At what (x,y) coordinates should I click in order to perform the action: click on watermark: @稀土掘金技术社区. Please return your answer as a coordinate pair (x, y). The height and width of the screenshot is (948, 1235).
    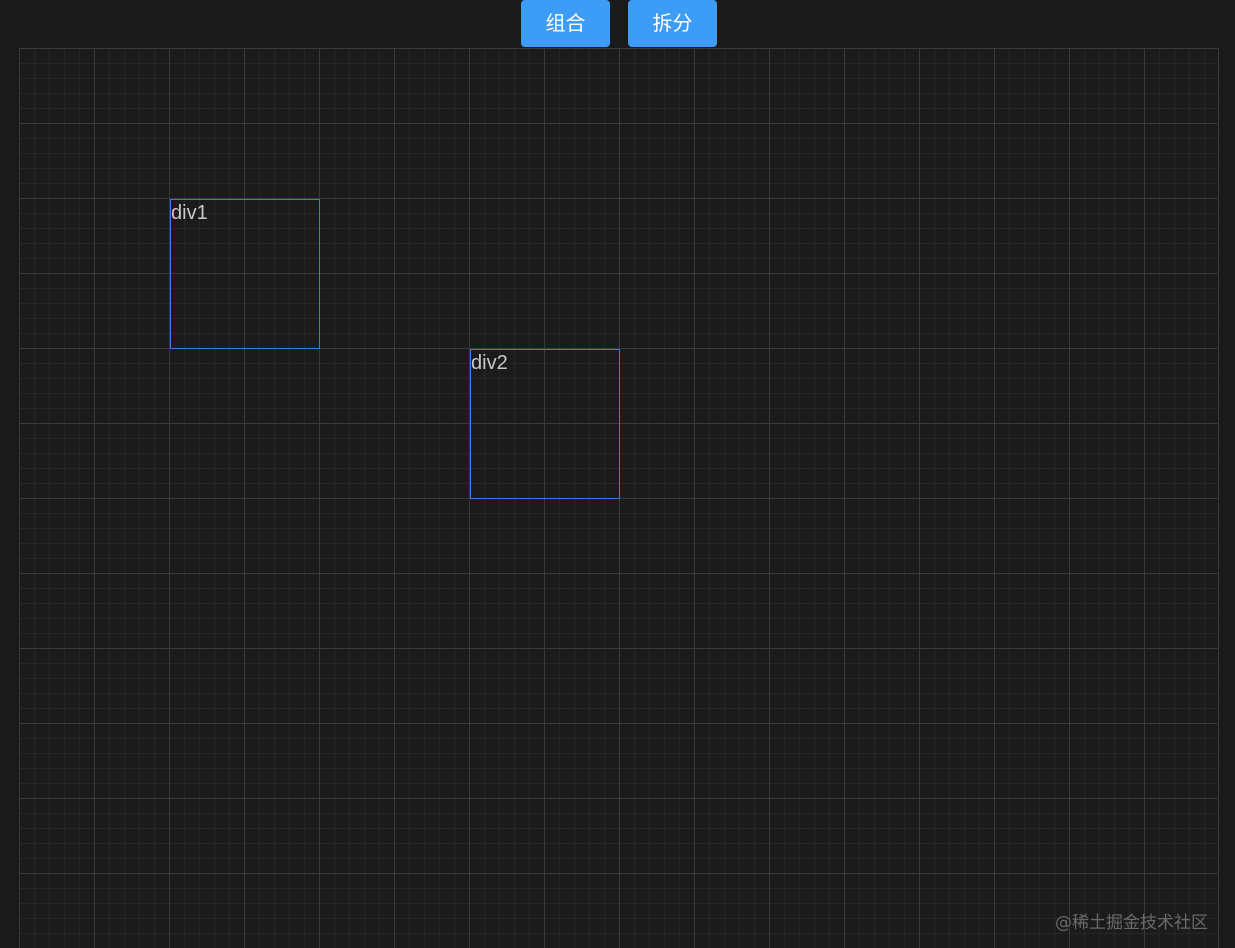
    Looking at the image, I should click on (1131, 923).